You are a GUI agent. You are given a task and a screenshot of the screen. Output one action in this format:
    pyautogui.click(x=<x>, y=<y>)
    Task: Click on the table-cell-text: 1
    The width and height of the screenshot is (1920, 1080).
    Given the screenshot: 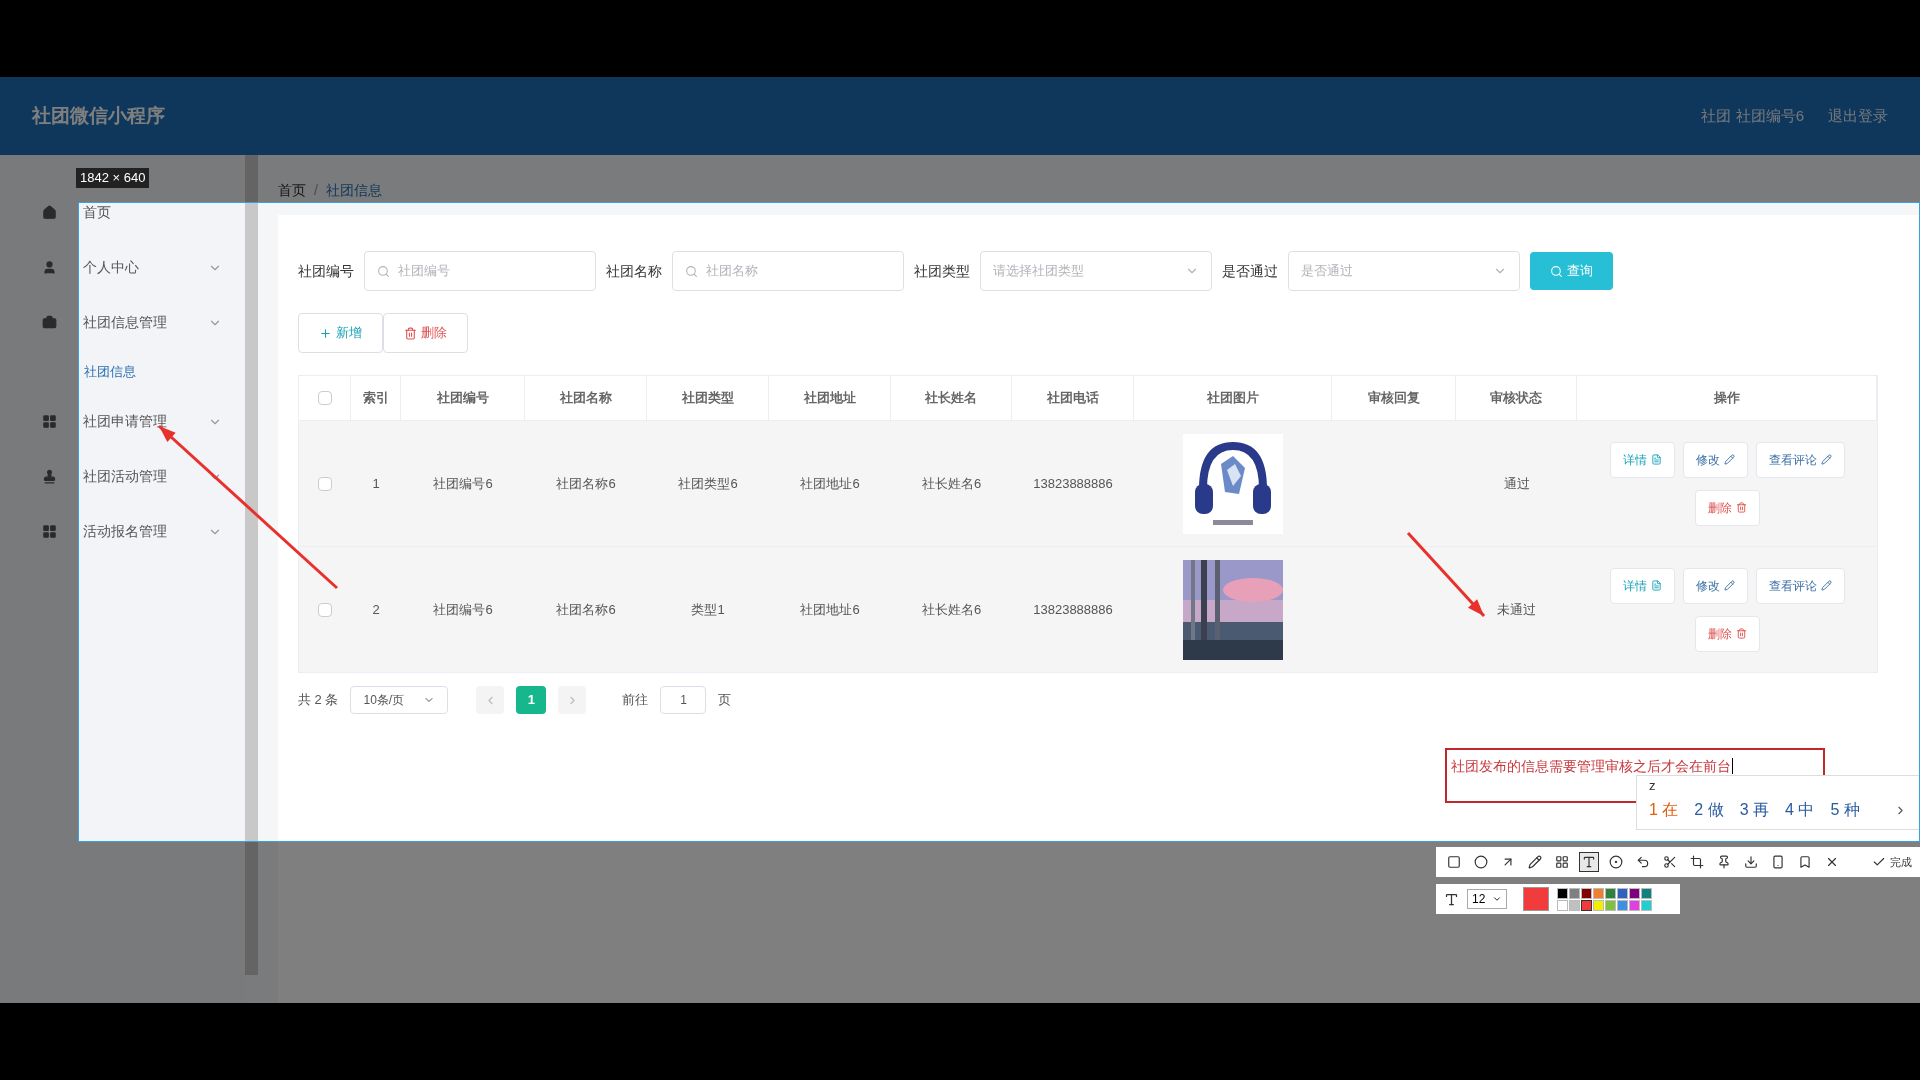 What is the action you would take?
    pyautogui.click(x=376, y=483)
    